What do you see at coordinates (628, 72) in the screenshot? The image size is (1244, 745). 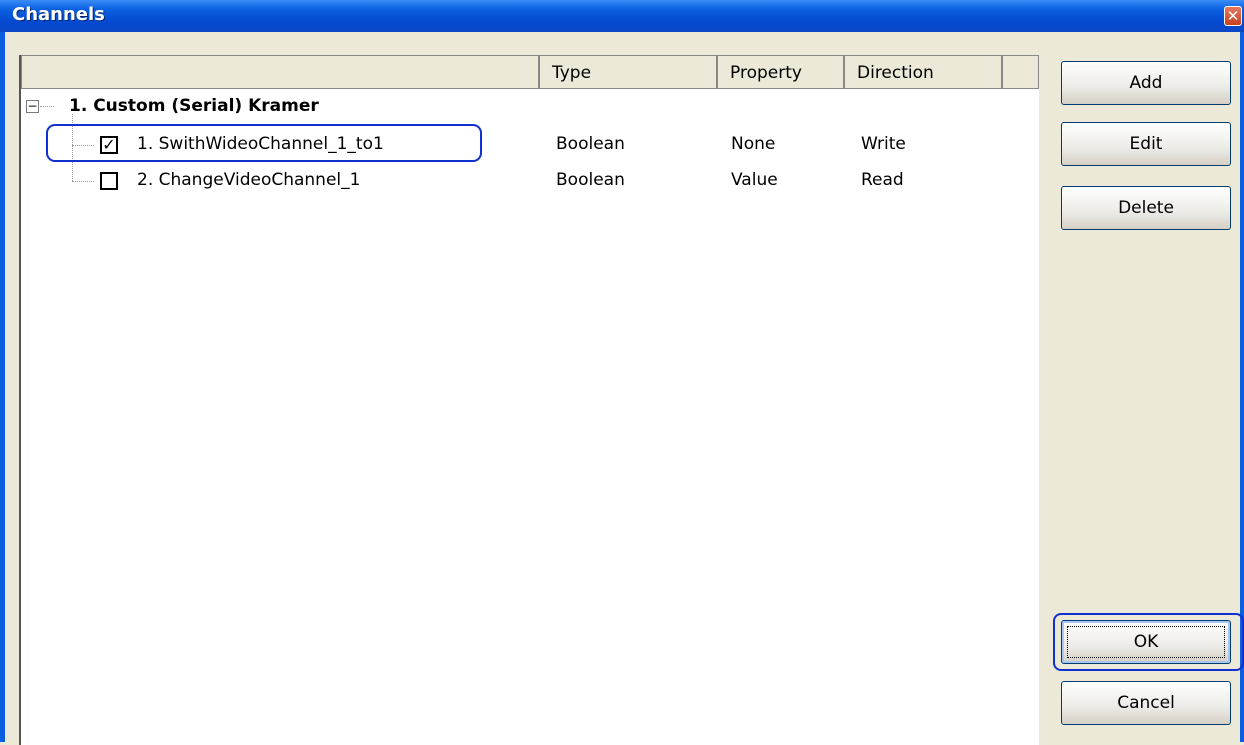 I see `column-header-type: Type` at bounding box center [628, 72].